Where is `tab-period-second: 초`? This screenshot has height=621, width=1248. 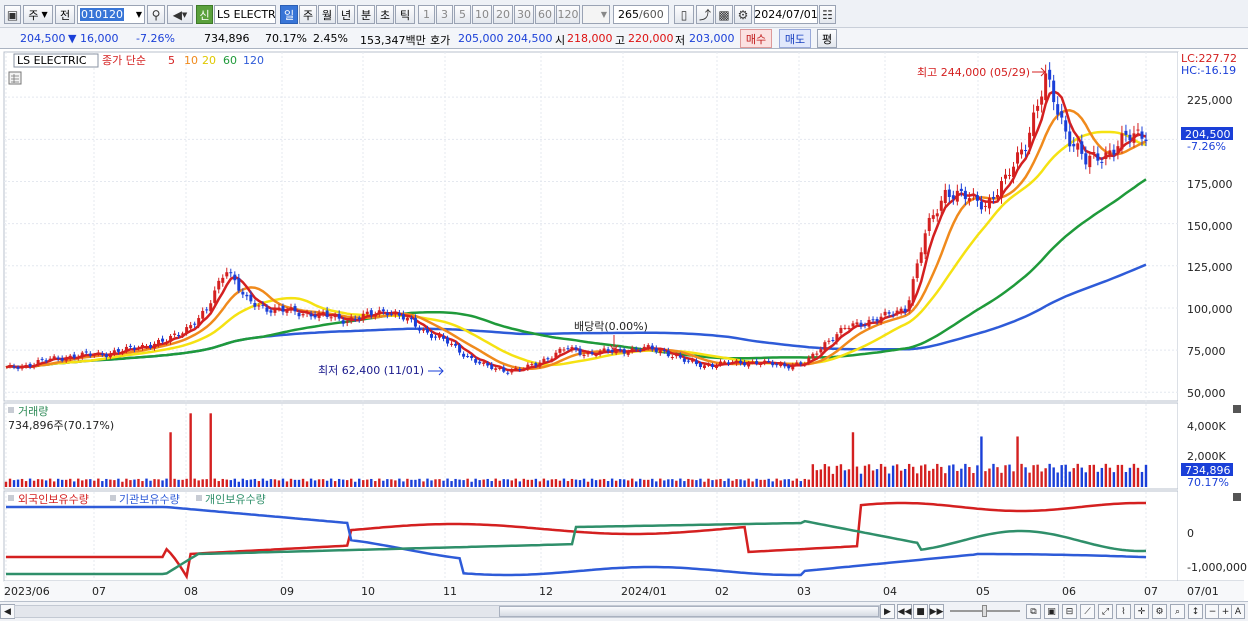 tab-period-second: 초 is located at coordinates (385, 14).